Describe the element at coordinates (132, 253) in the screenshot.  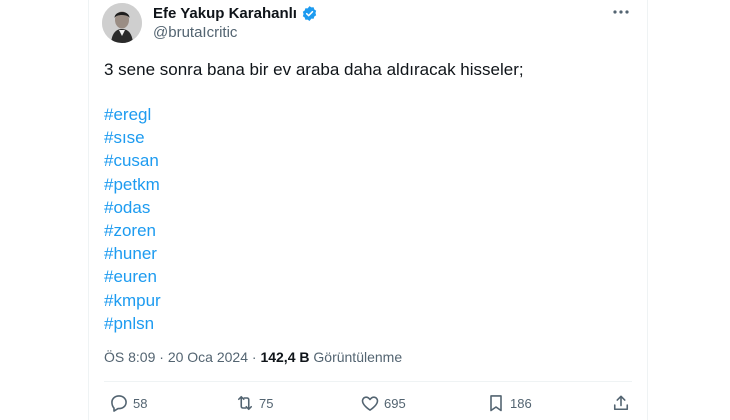
I see `hashtag-link: #huner` at that location.